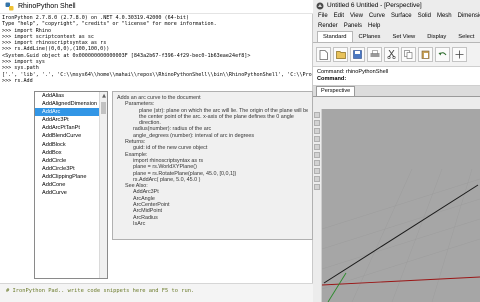 This screenshot has width=480, height=302. What do you see at coordinates (323, 16) in the screenshot?
I see `menu-file: File` at bounding box center [323, 16].